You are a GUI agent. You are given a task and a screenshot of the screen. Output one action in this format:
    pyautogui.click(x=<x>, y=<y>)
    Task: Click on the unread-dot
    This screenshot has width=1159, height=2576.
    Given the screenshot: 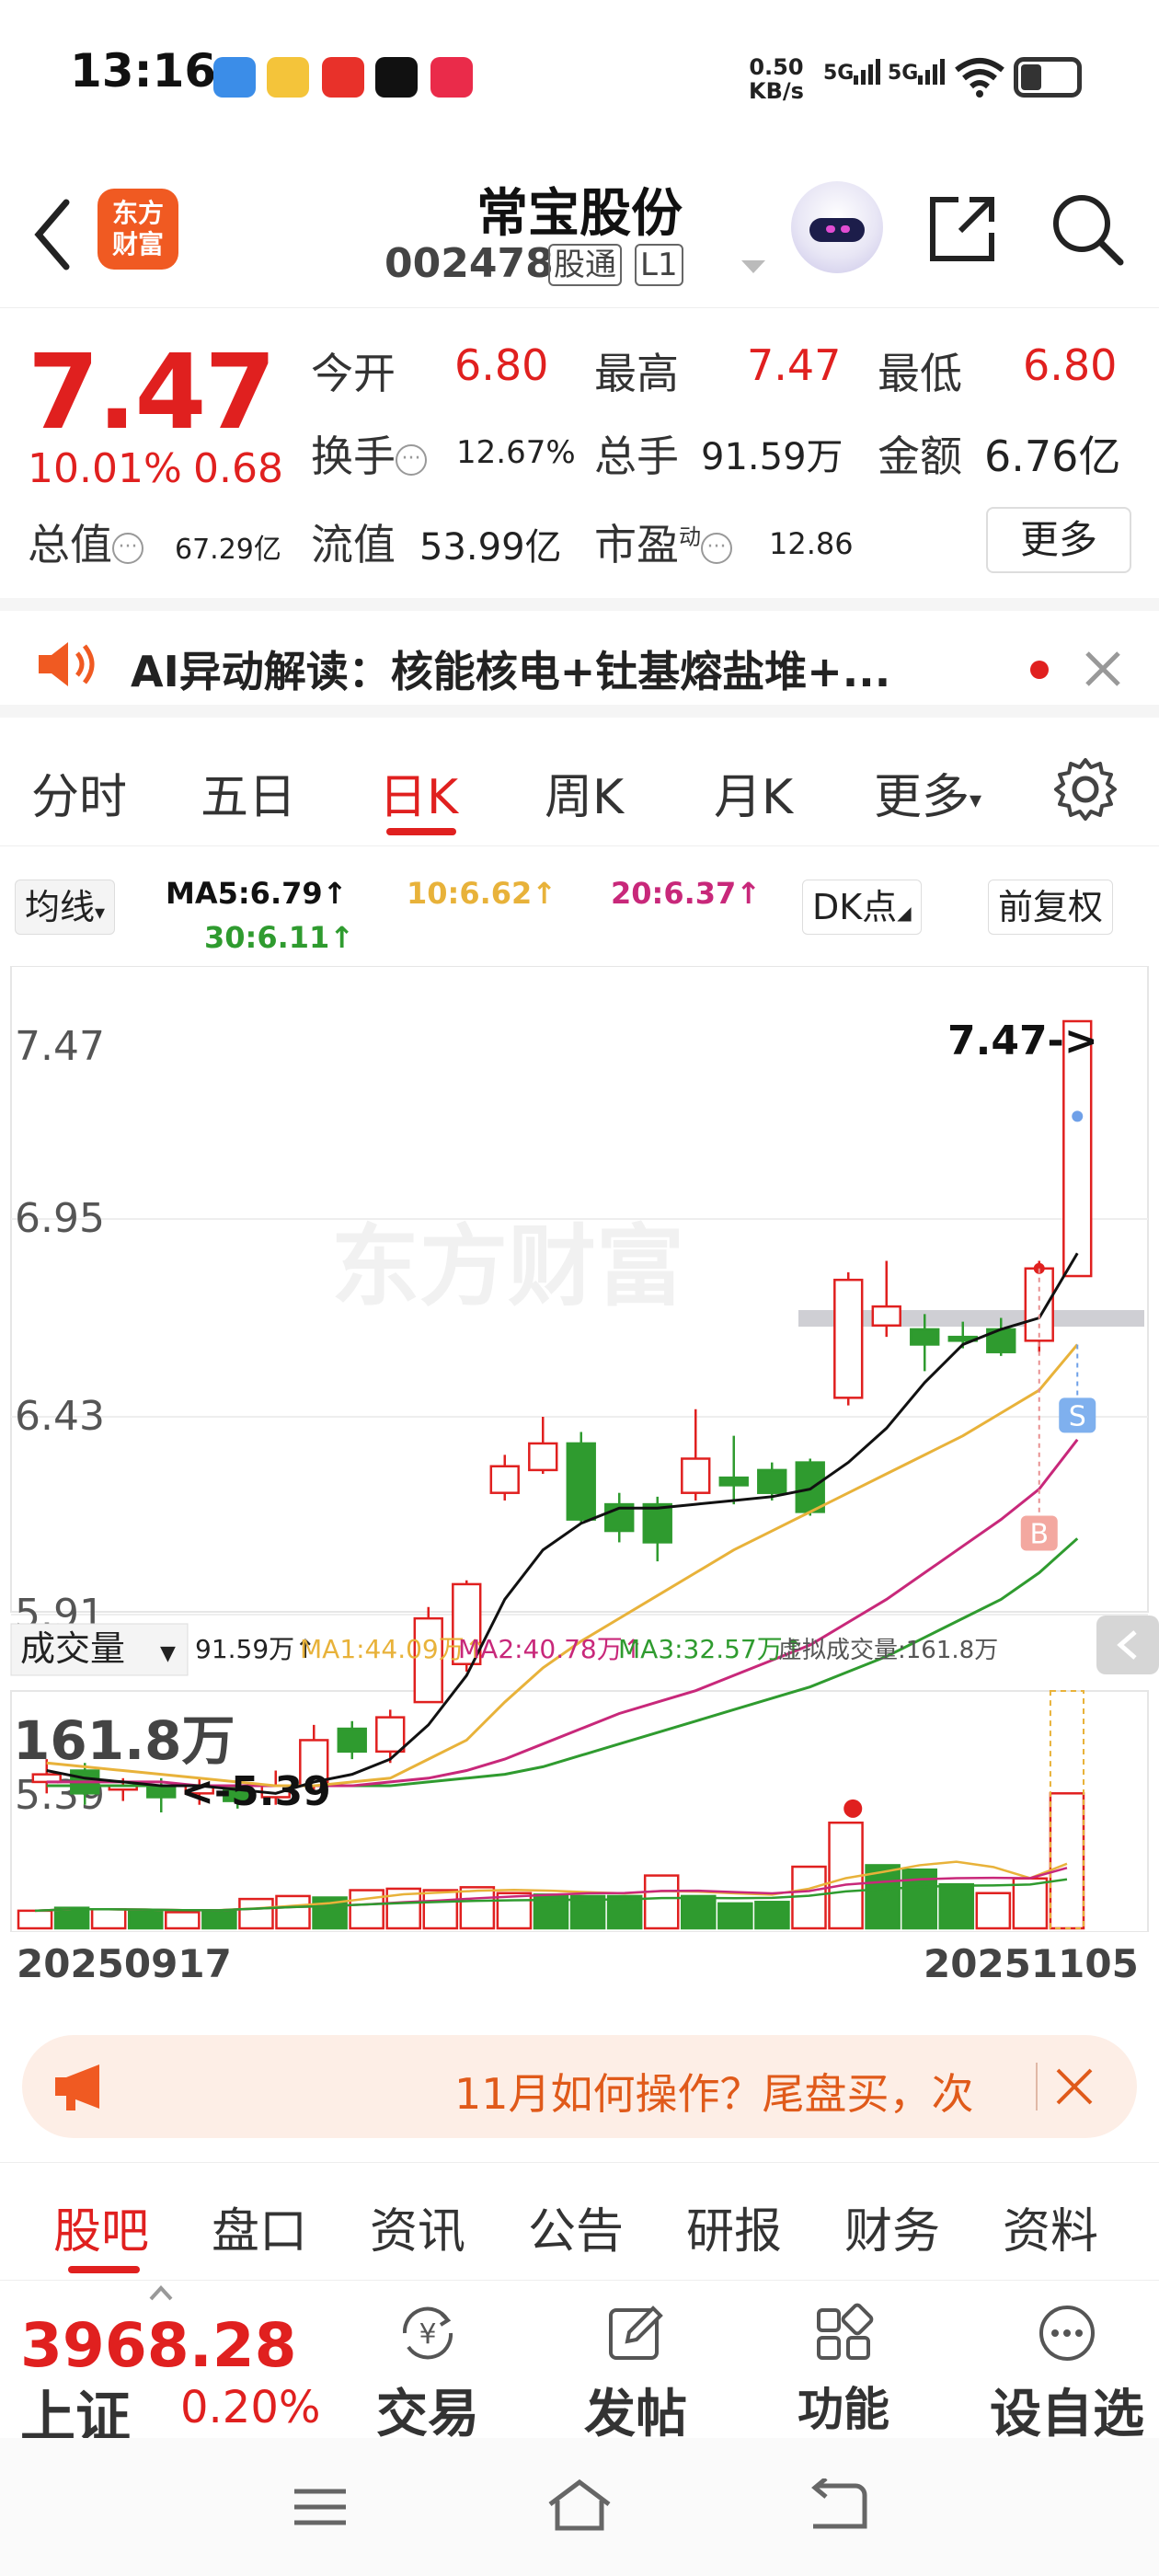 What is the action you would take?
    pyautogui.click(x=1039, y=670)
    